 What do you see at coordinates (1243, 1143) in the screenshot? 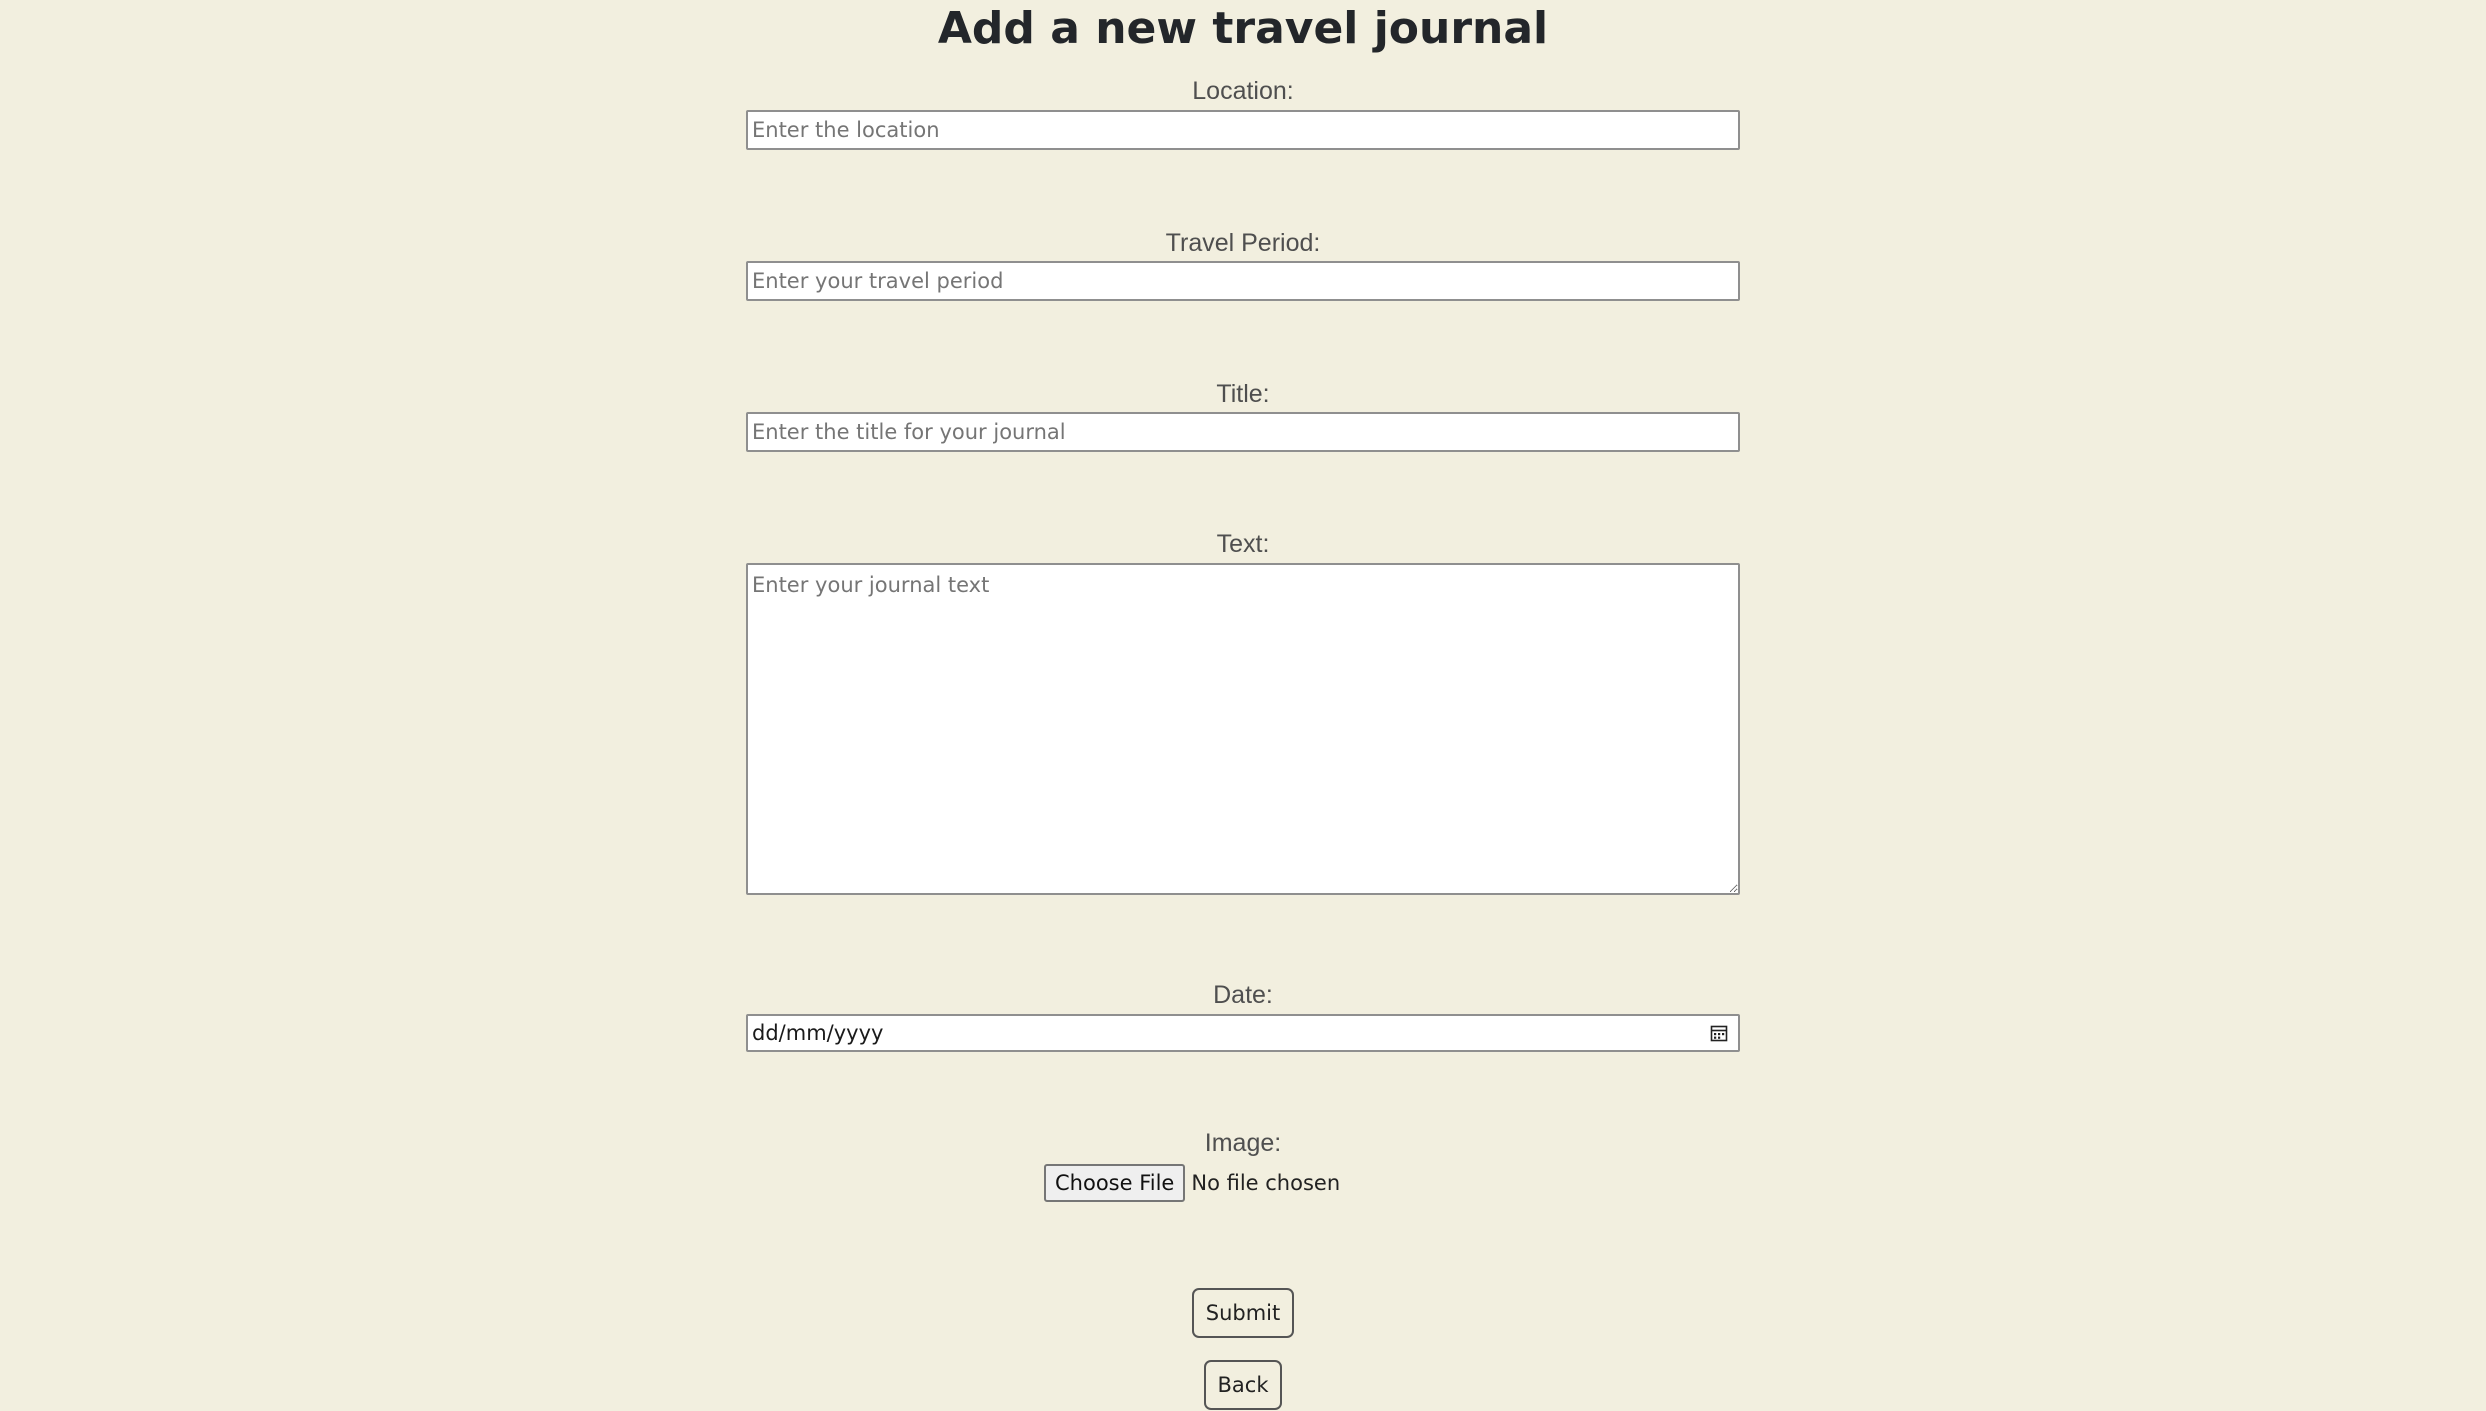
I see `image-label: Image:` at bounding box center [1243, 1143].